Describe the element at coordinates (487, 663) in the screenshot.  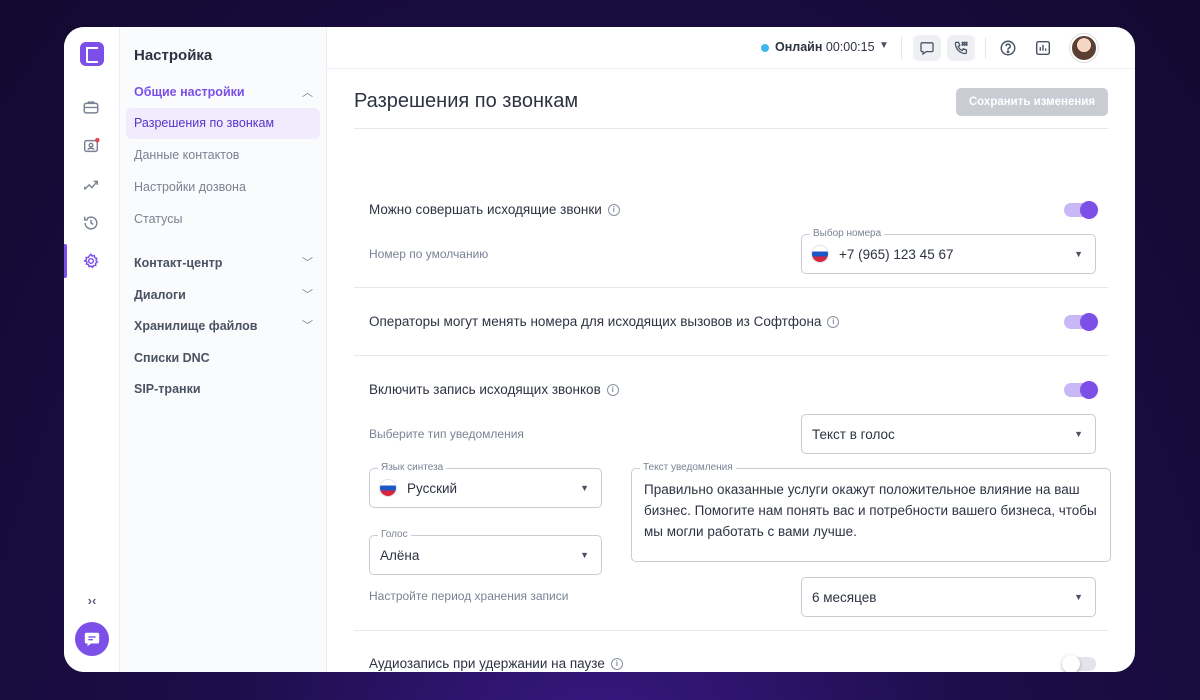
I see `setting-title: Аудиозапись при удержании на паузе` at that location.